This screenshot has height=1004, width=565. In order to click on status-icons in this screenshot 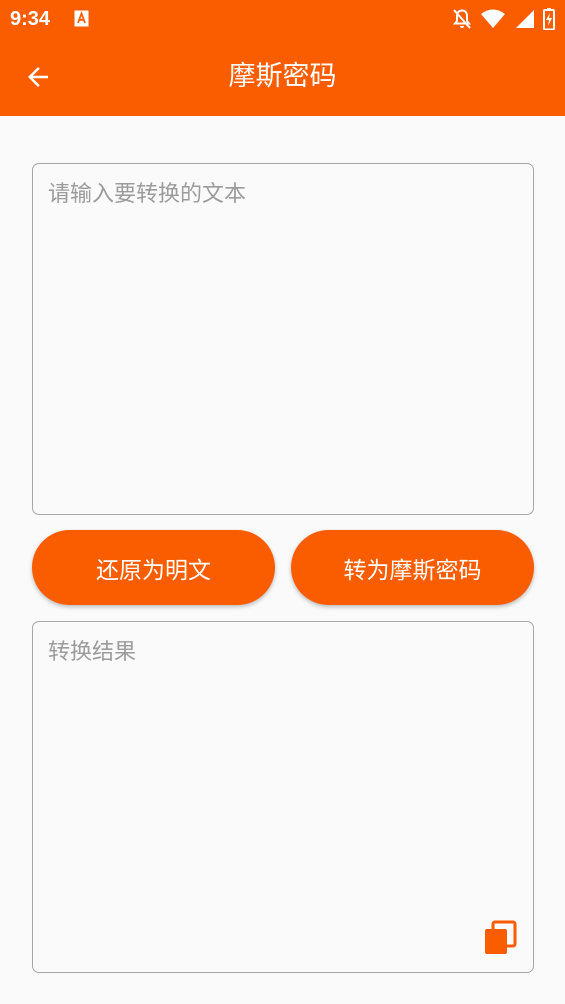, I will do `click(503, 19)`.